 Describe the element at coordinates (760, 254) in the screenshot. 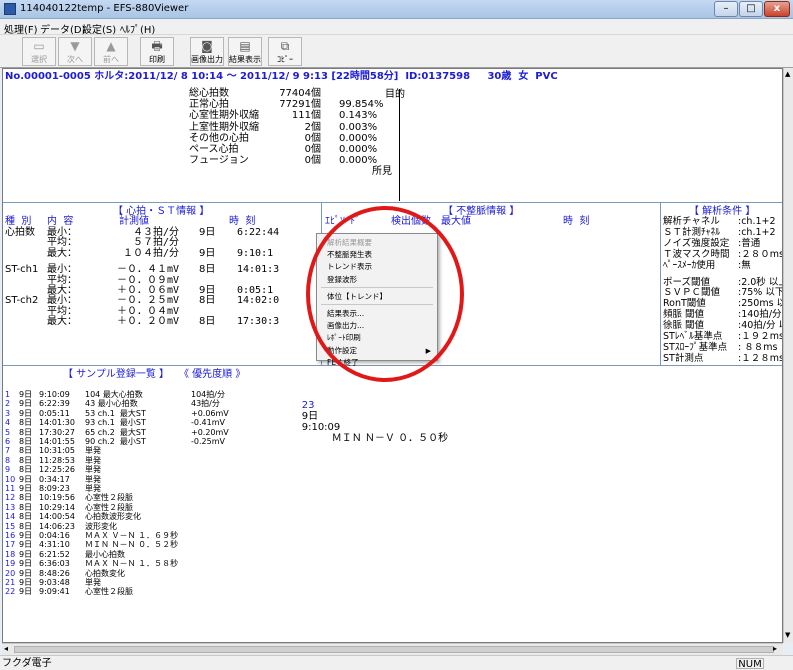

I see `analysis-value: :２８０ms` at that location.